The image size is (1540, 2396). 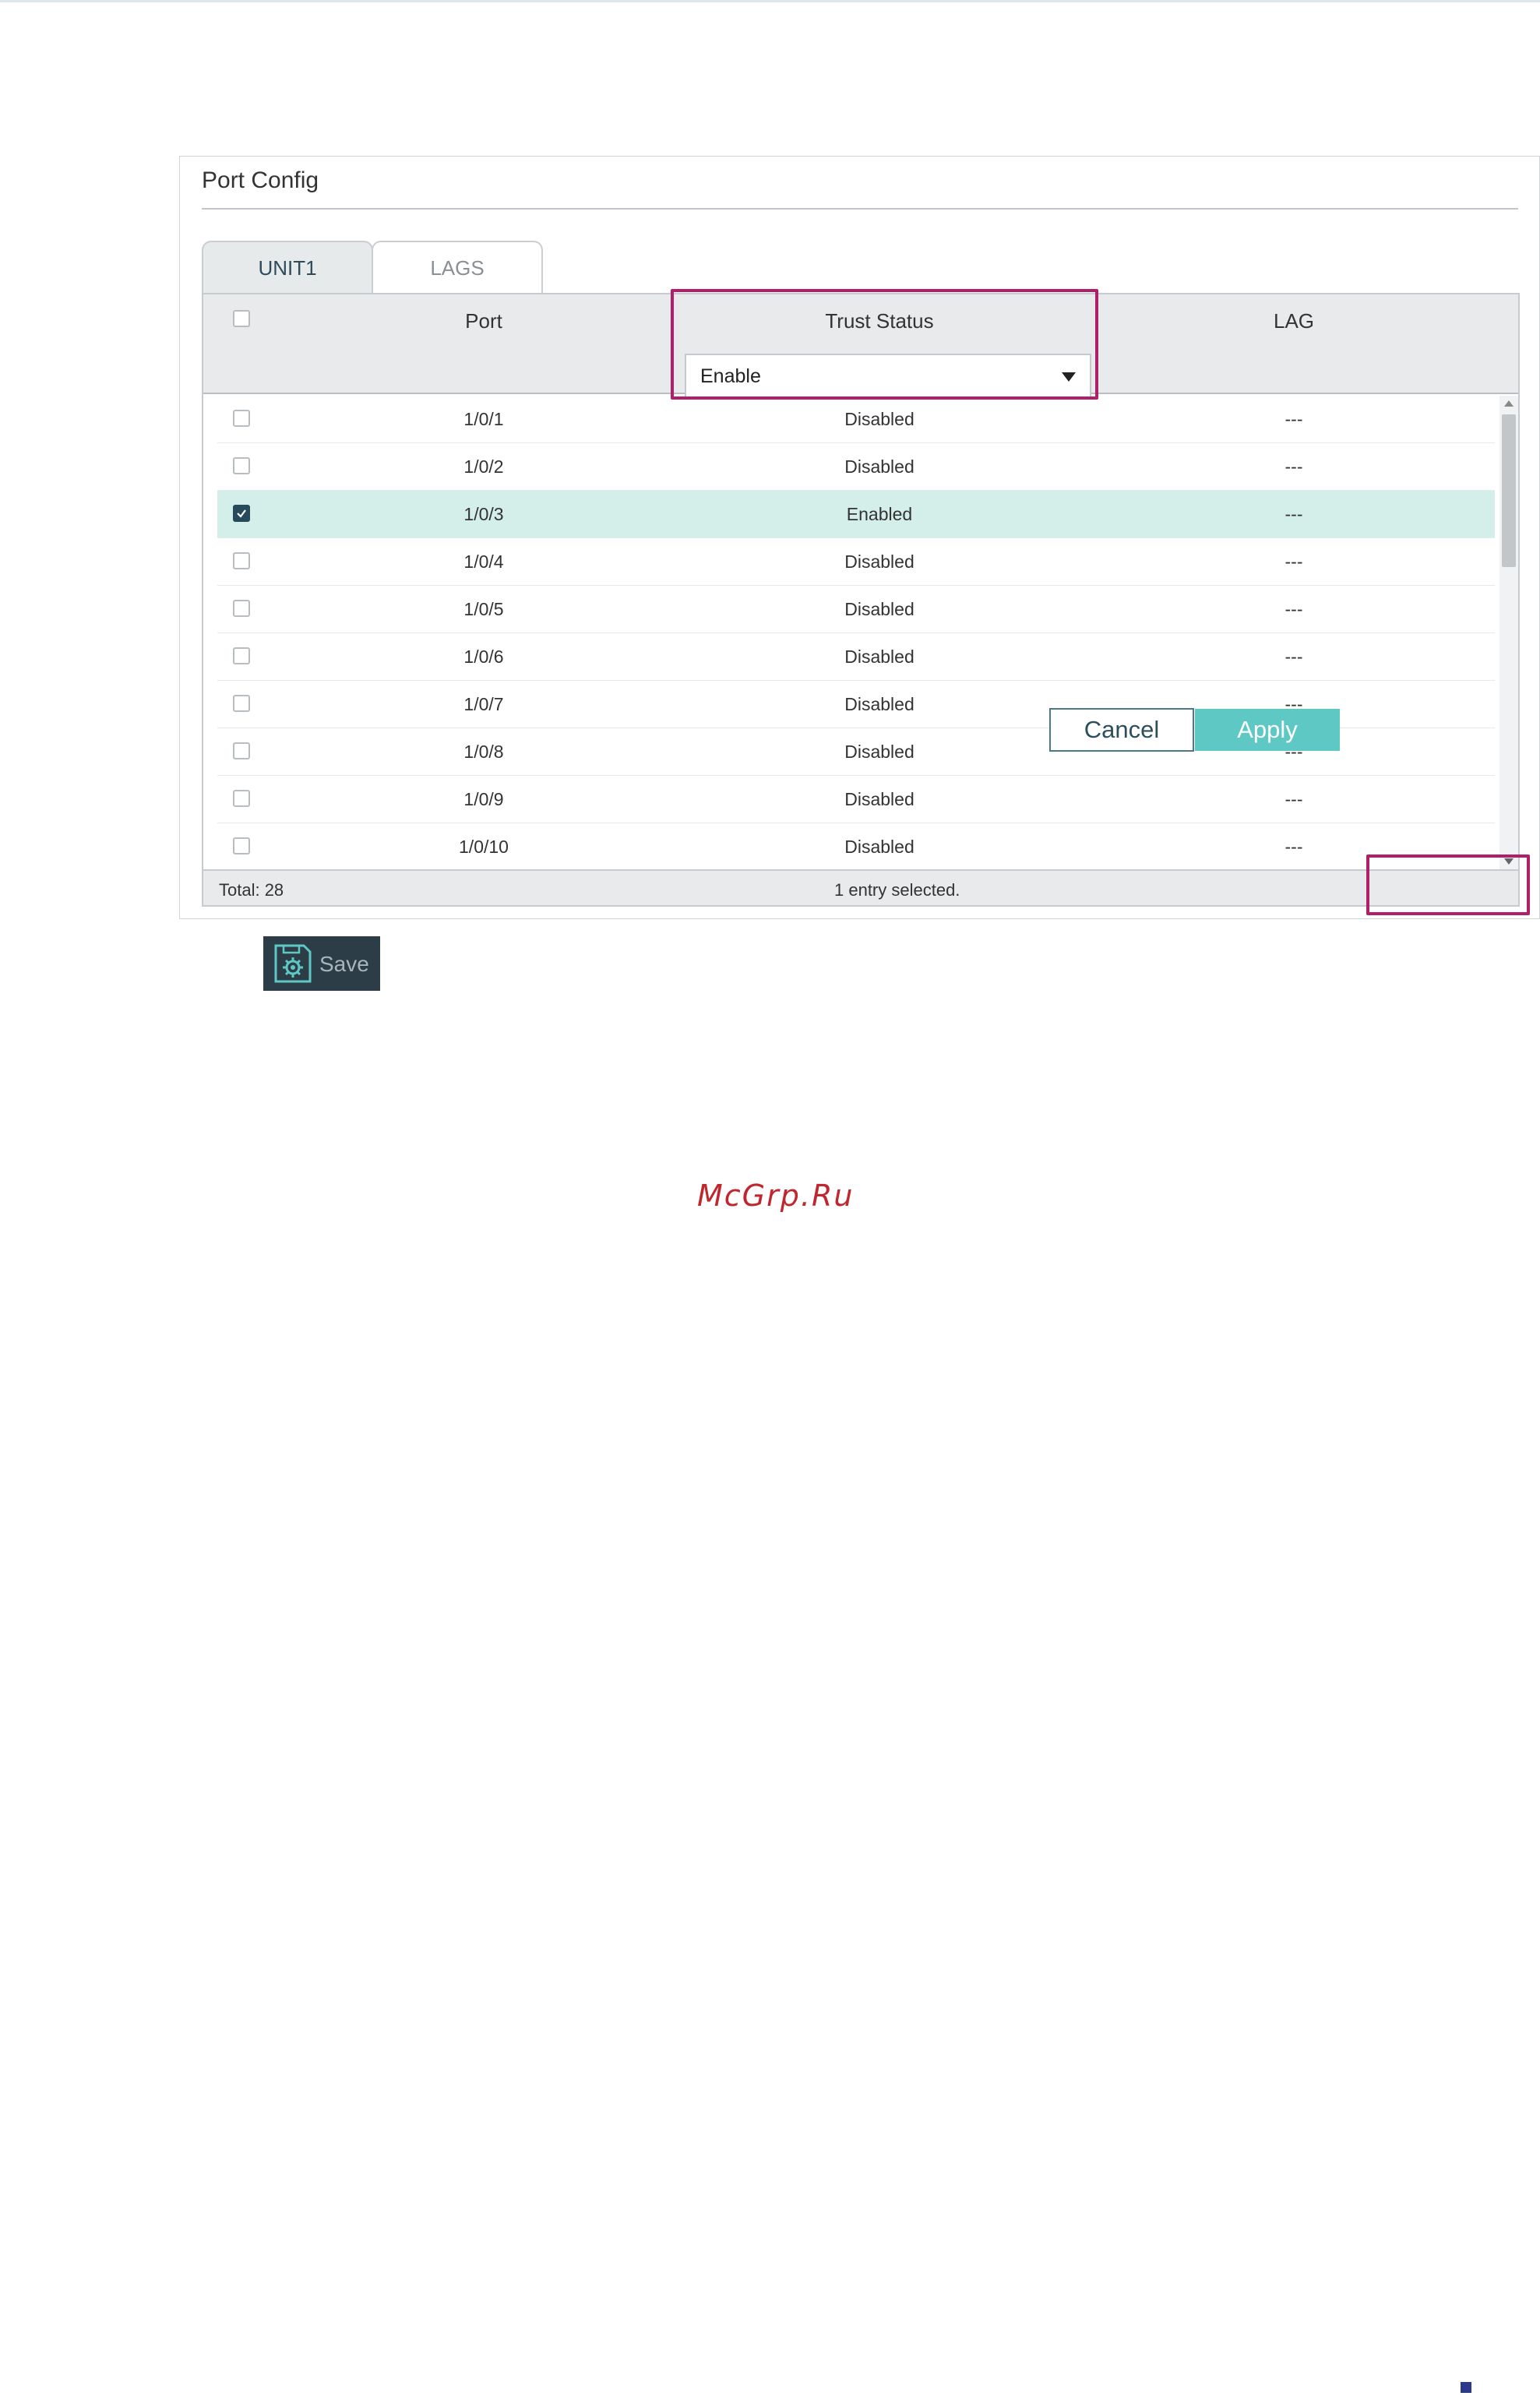 I want to click on table-row: 1/0/1 Disabled ---, so click(x=856, y=419).